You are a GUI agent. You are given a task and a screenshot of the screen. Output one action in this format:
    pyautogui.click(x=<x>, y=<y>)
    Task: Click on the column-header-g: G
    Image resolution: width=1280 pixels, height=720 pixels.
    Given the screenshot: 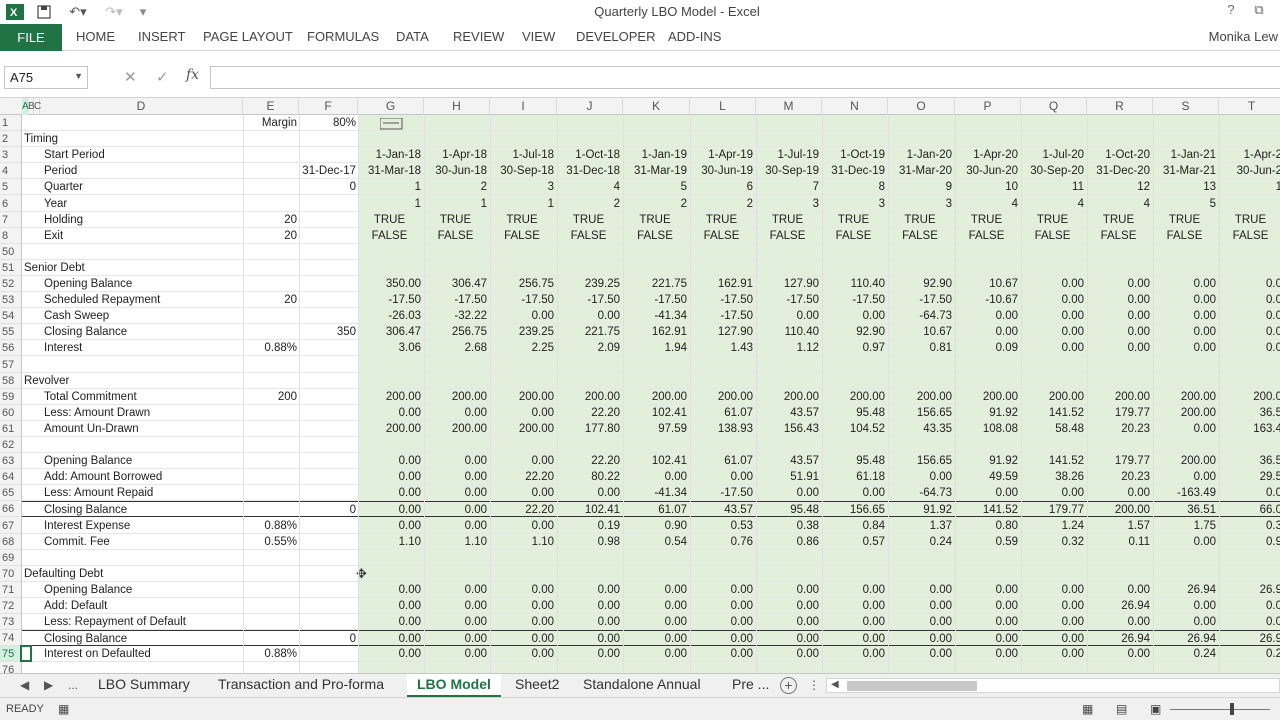 What is the action you would take?
    pyautogui.click(x=391, y=106)
    